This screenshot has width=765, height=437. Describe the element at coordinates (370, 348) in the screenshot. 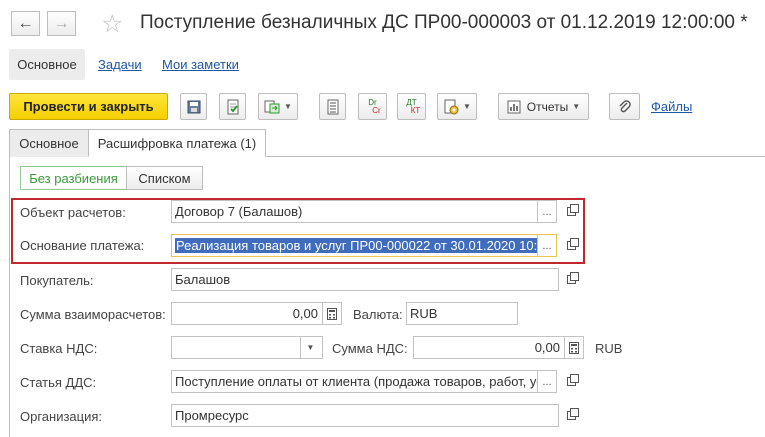

I see `vat-amount-label: Сумма НДС:` at that location.